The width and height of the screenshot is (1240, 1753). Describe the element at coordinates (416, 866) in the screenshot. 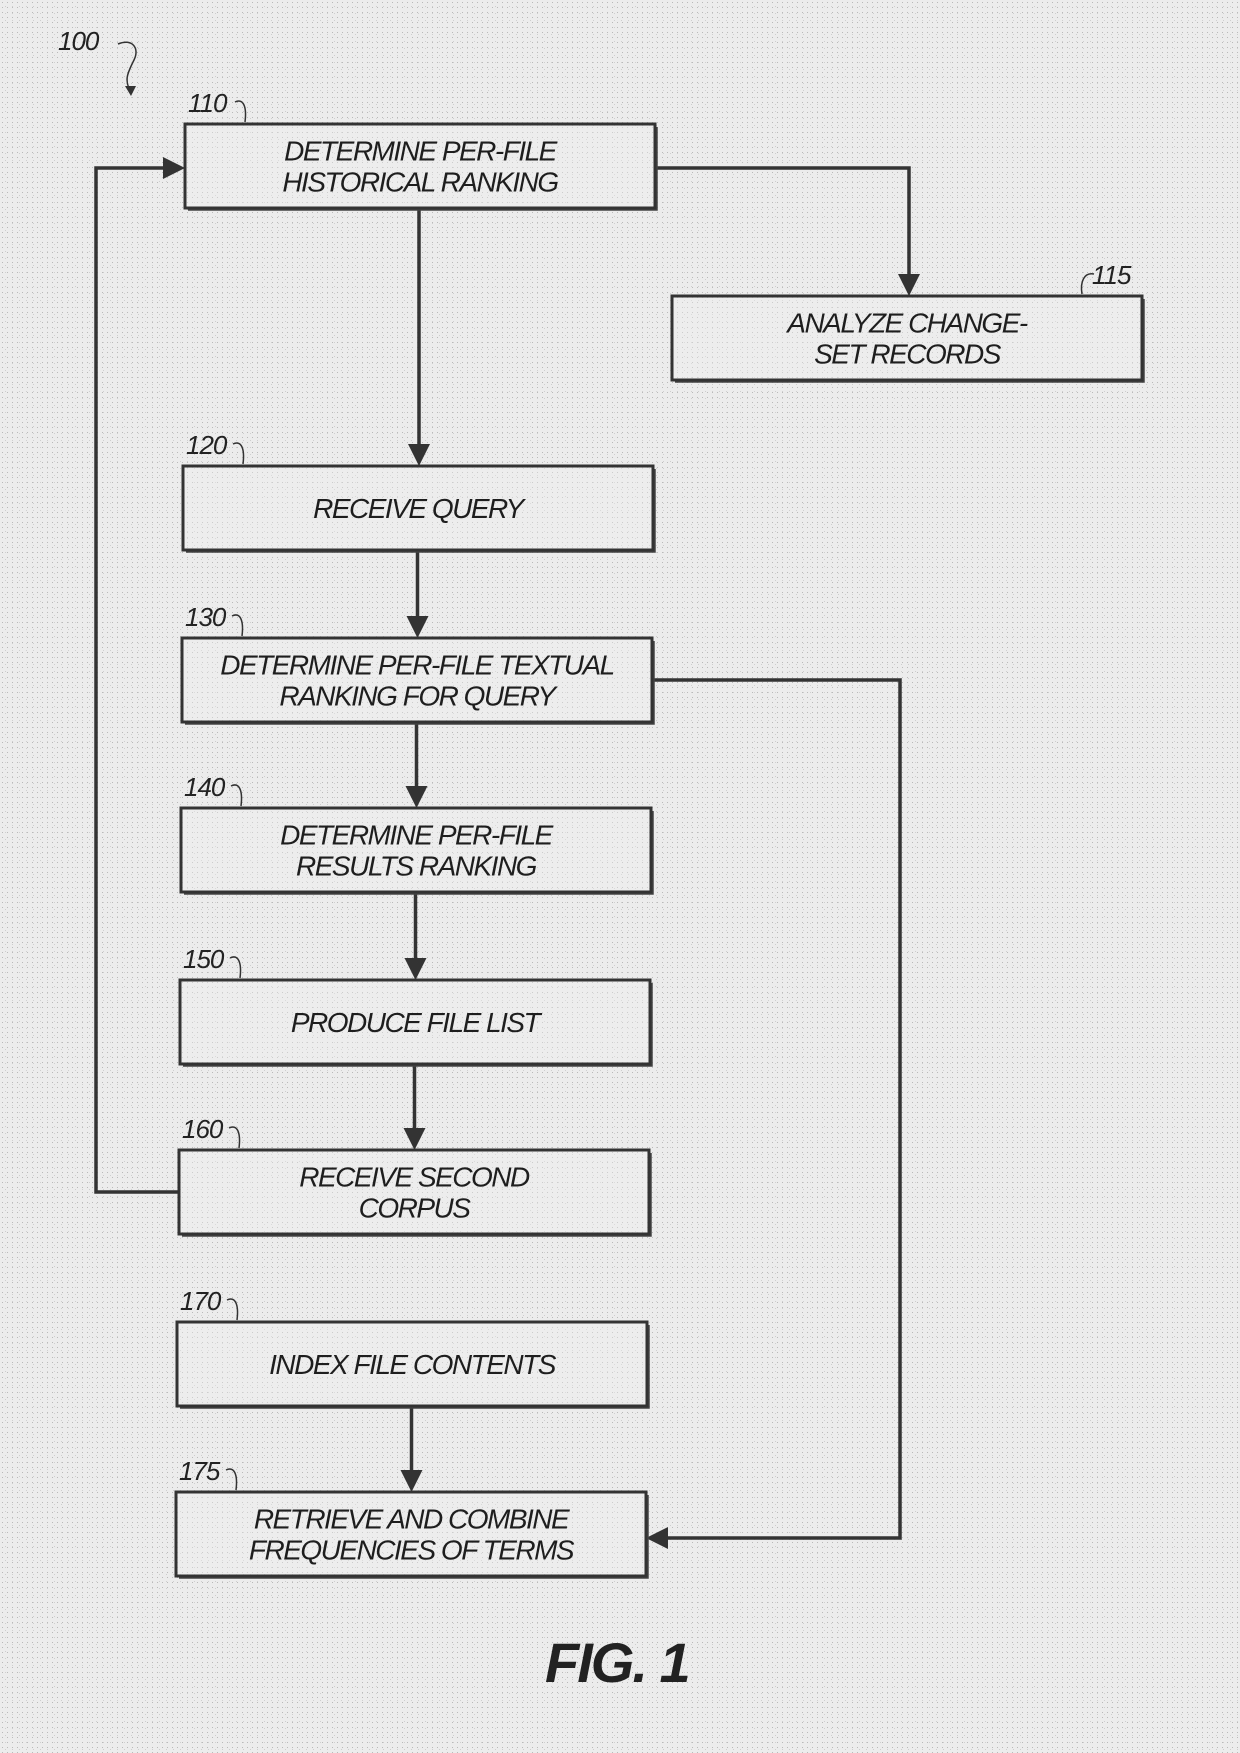

I see `step-label-line: RESULTS RANKING` at that location.